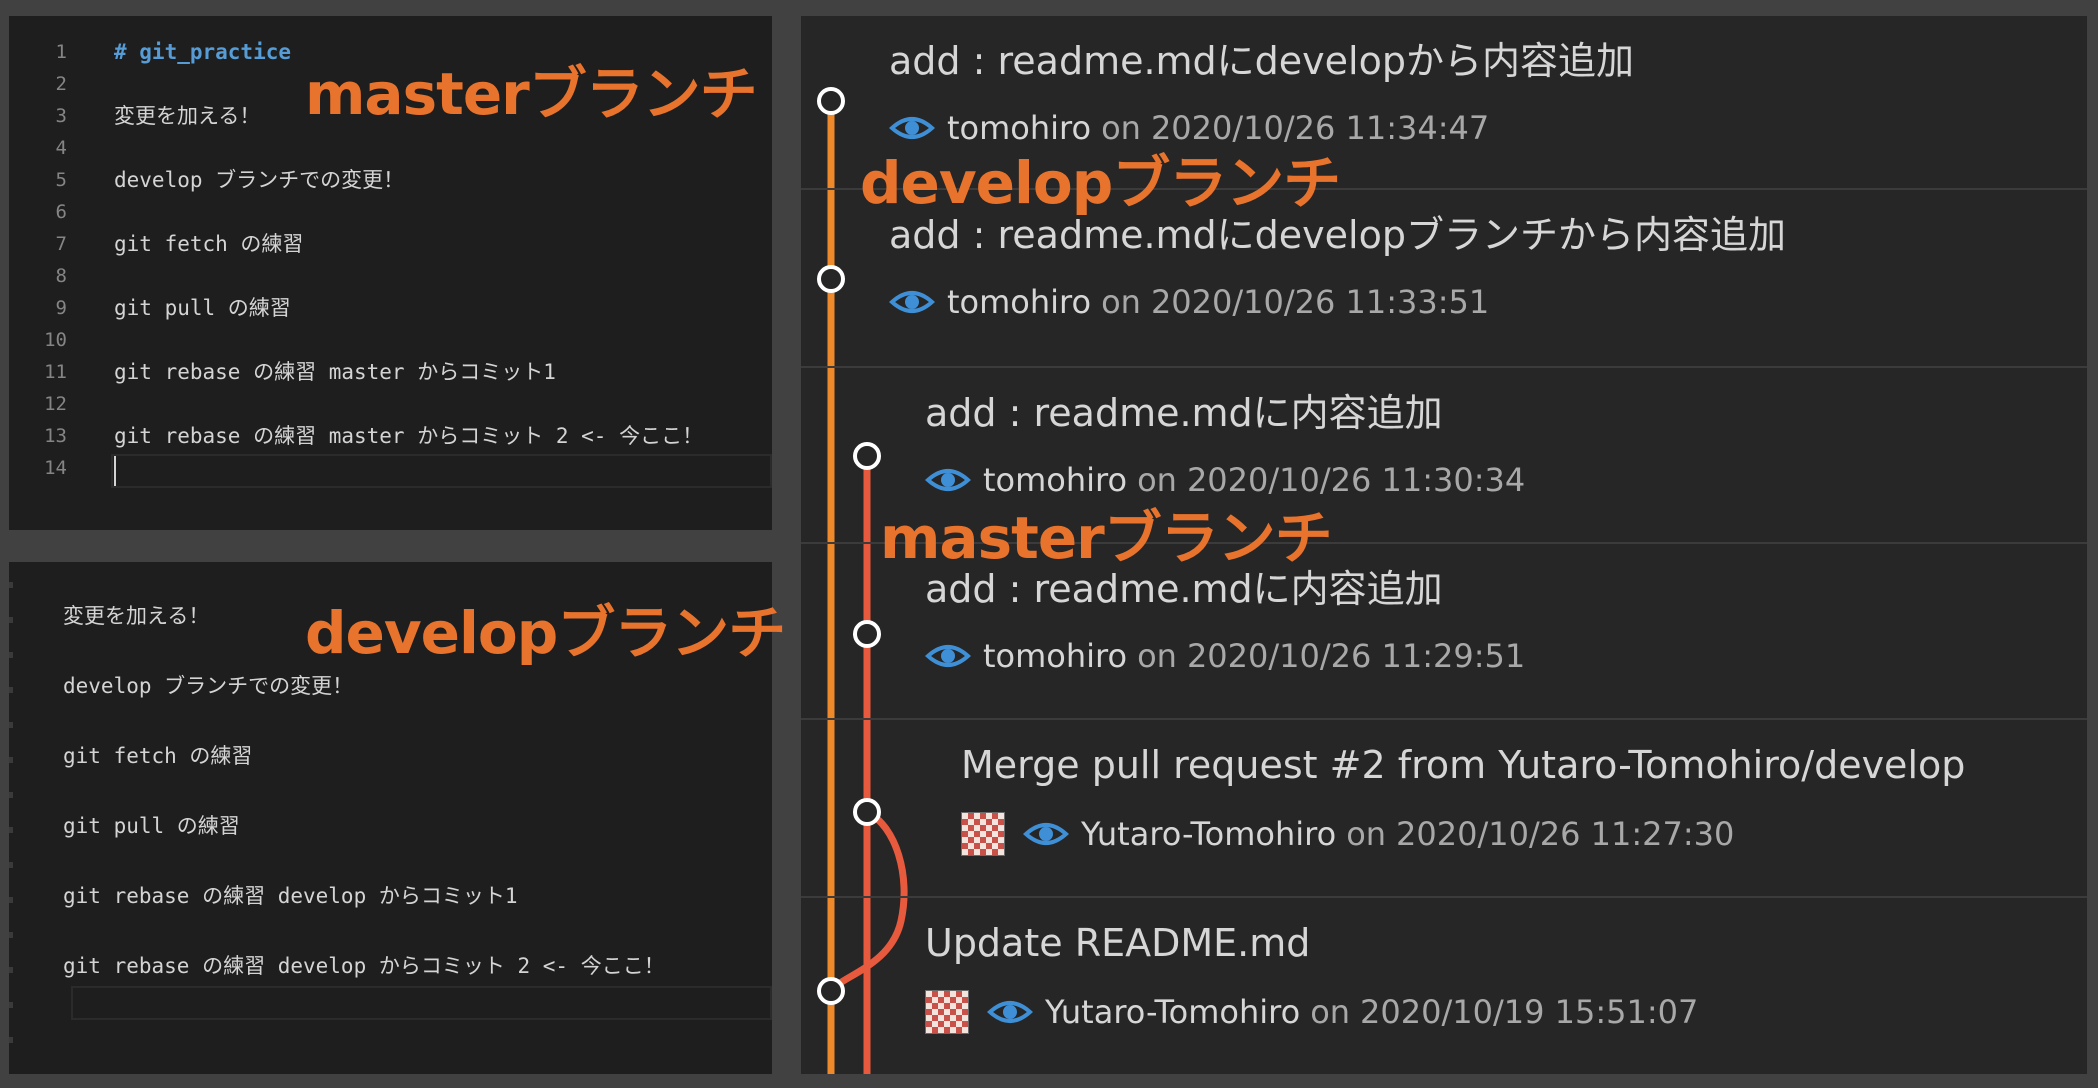 The height and width of the screenshot is (1088, 2098). I want to click on commit-message: add : readme.mdにdevelopブランチから内容追加, so click(1337, 235).